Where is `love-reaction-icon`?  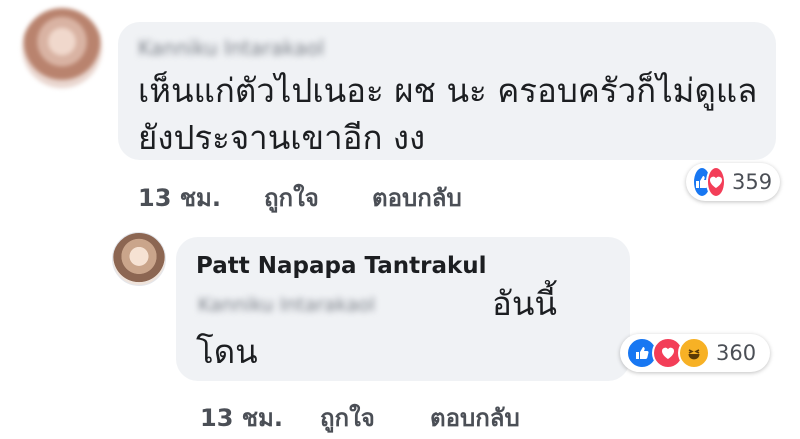 love-reaction-icon is located at coordinates (716, 182).